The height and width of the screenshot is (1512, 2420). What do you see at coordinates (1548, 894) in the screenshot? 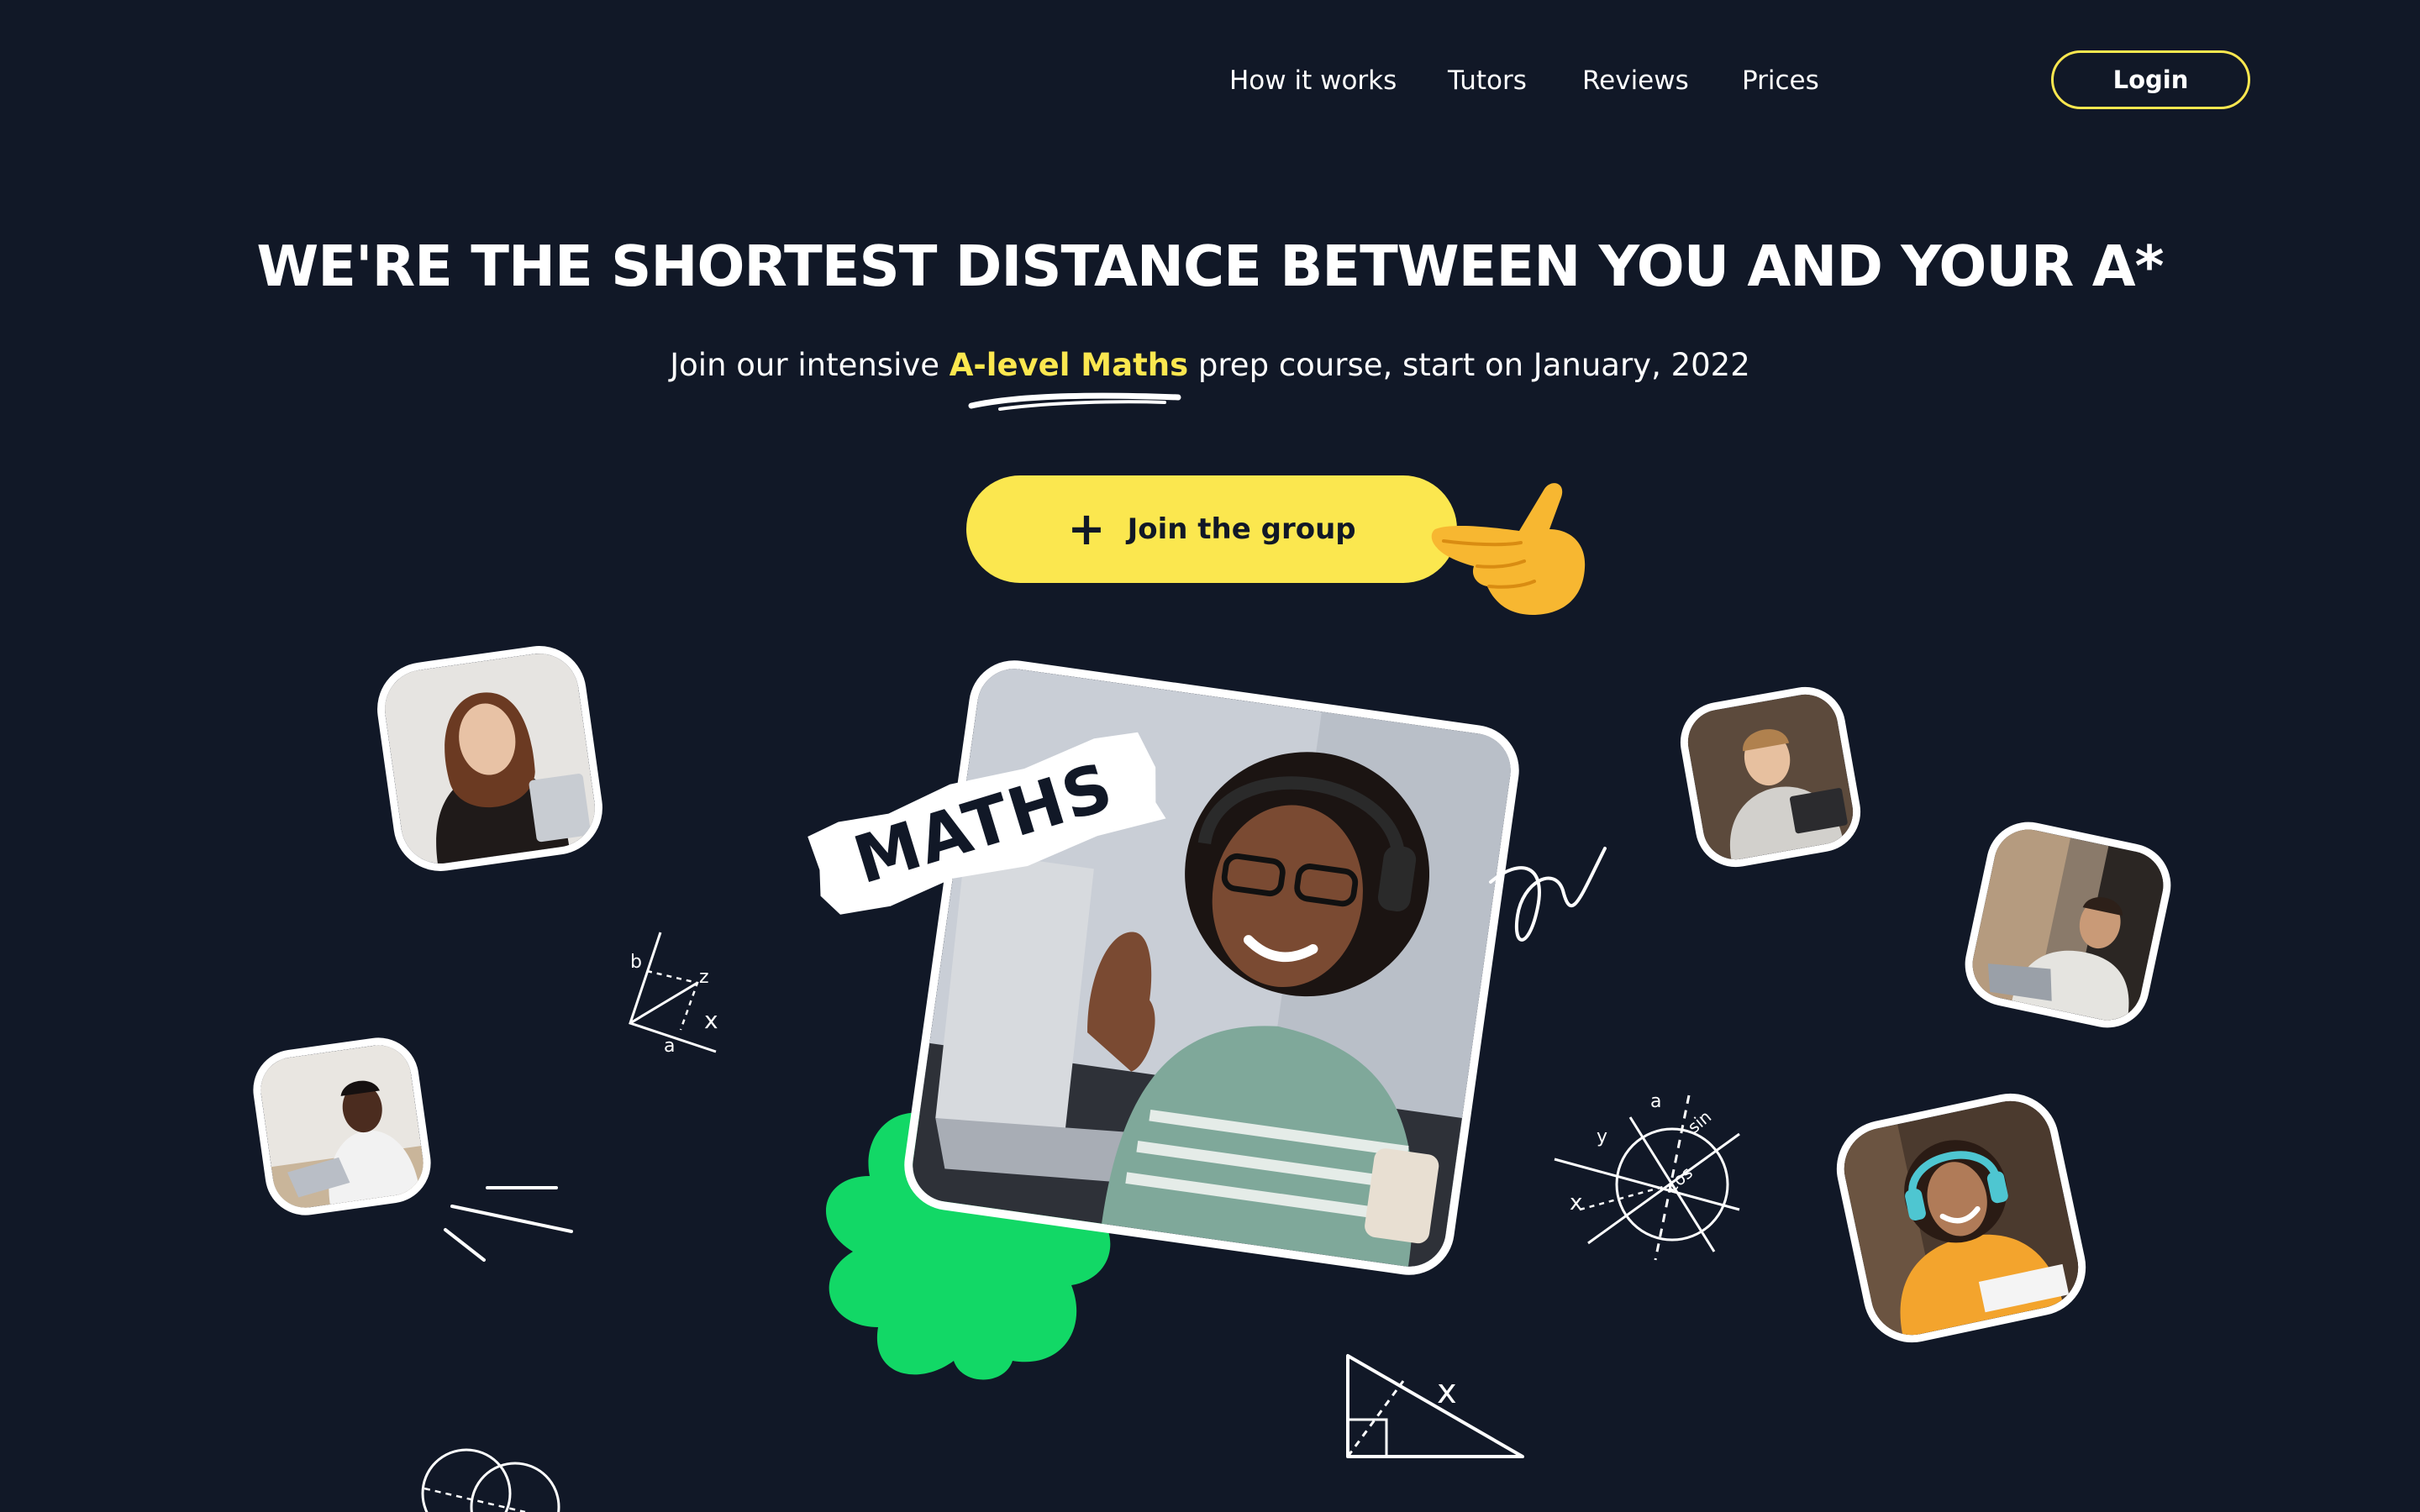
I see `loop-doodle` at bounding box center [1548, 894].